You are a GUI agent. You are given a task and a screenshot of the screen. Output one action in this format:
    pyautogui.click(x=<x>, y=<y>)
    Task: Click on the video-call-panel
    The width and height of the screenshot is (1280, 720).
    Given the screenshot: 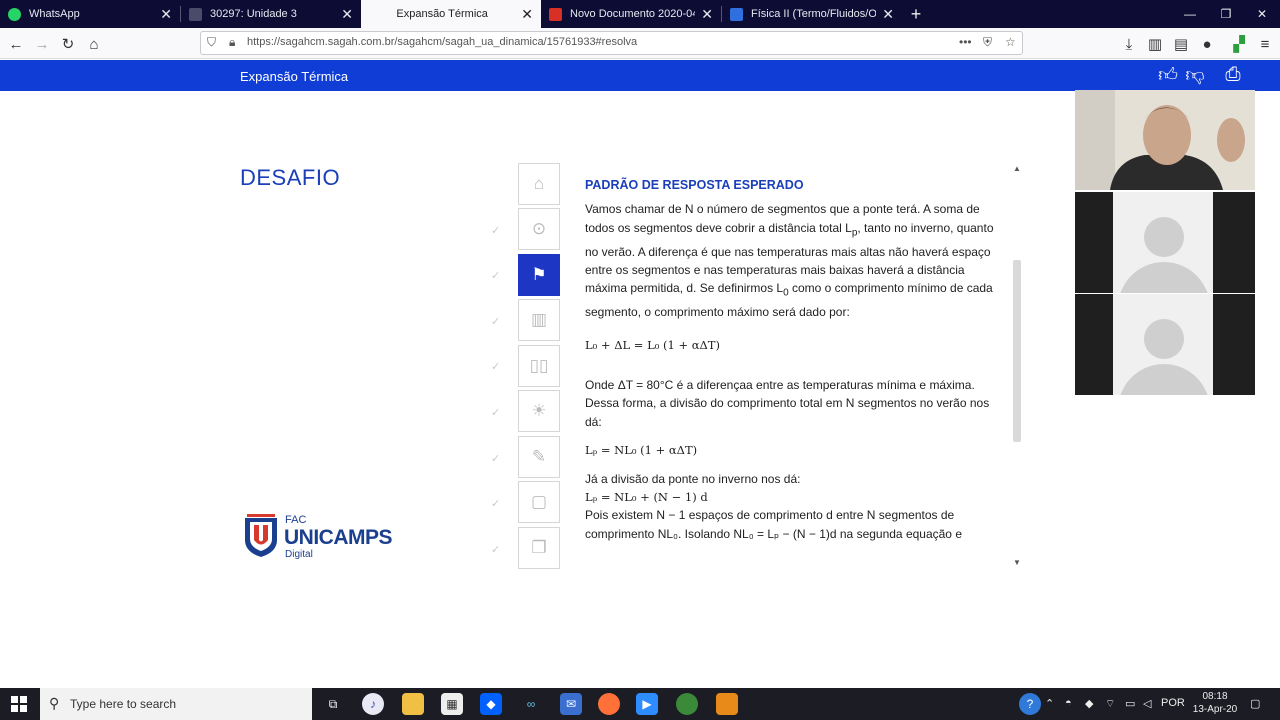 What is the action you would take?
    pyautogui.click(x=1165, y=242)
    